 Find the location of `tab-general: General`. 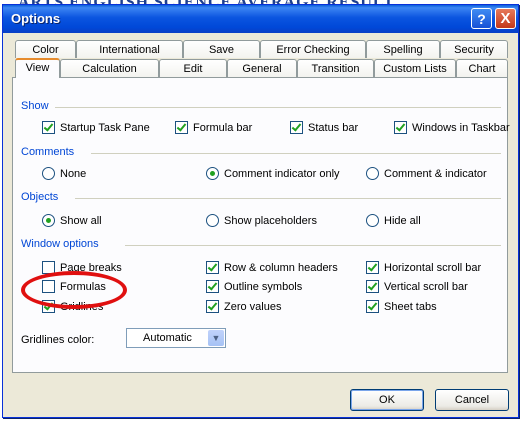

tab-general: General is located at coordinates (262, 68).